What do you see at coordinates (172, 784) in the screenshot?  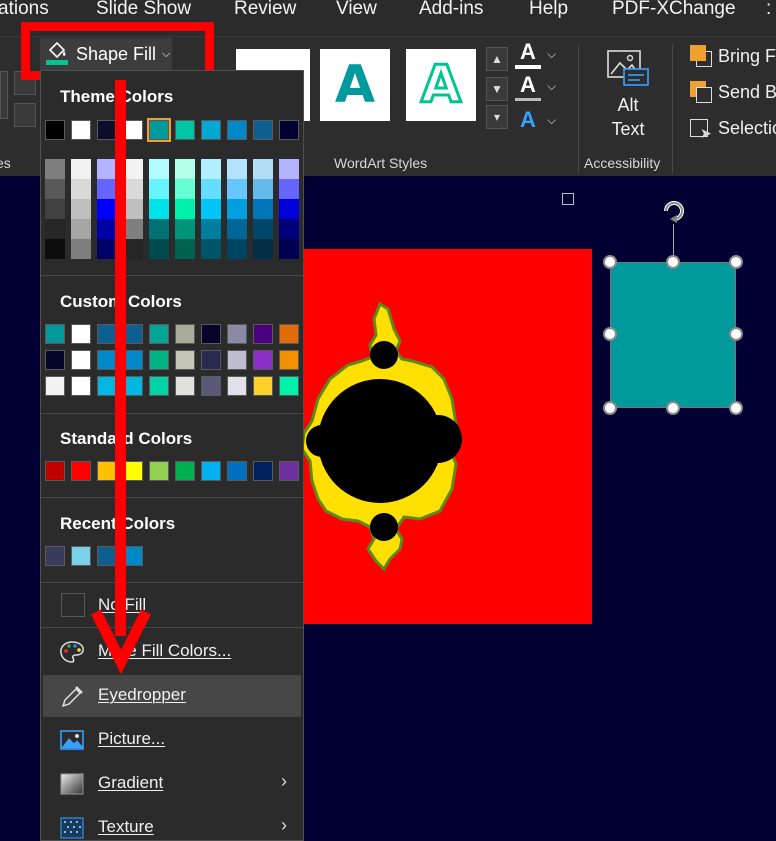 I see `gradient-item: Gradient ›` at bounding box center [172, 784].